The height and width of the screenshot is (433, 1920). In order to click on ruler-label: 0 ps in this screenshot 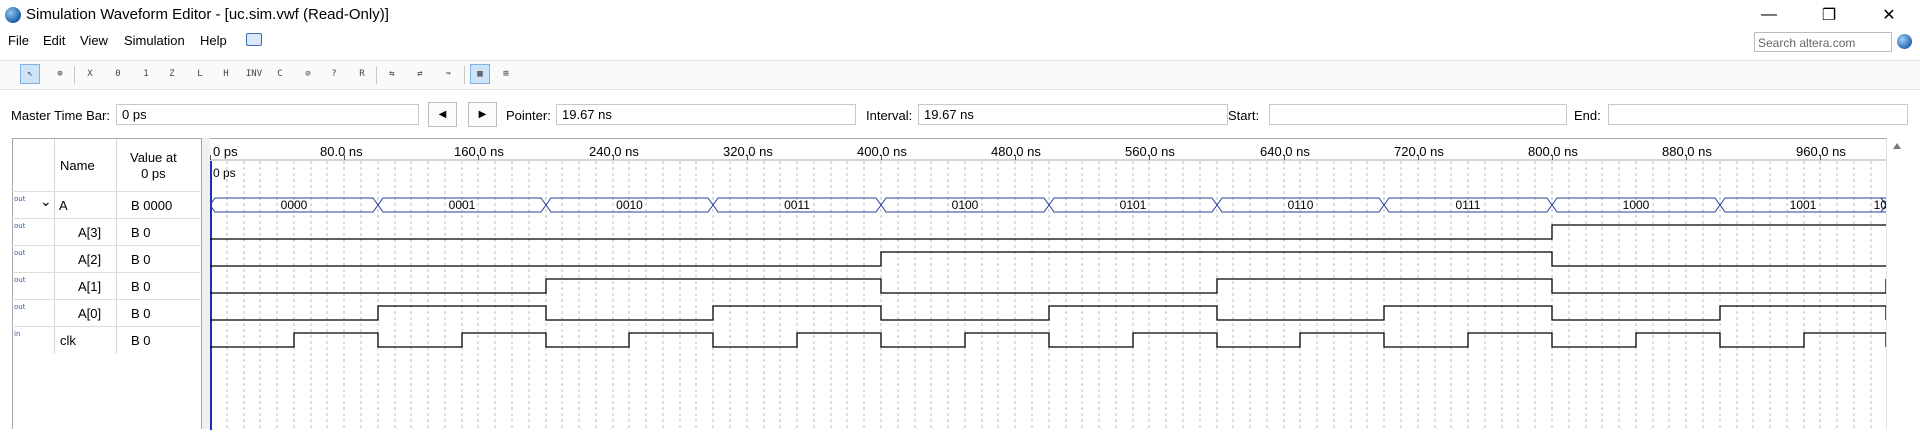, I will do `click(225, 151)`.